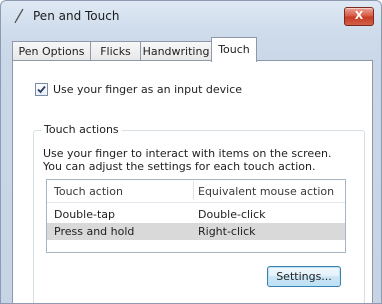 The image size is (382, 304). I want to click on tab-label: Handwriting, so click(176, 51).